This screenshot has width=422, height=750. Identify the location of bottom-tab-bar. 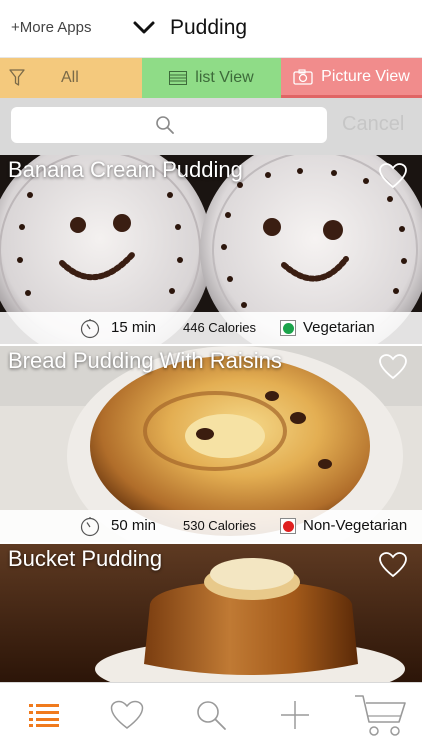
(211, 716).